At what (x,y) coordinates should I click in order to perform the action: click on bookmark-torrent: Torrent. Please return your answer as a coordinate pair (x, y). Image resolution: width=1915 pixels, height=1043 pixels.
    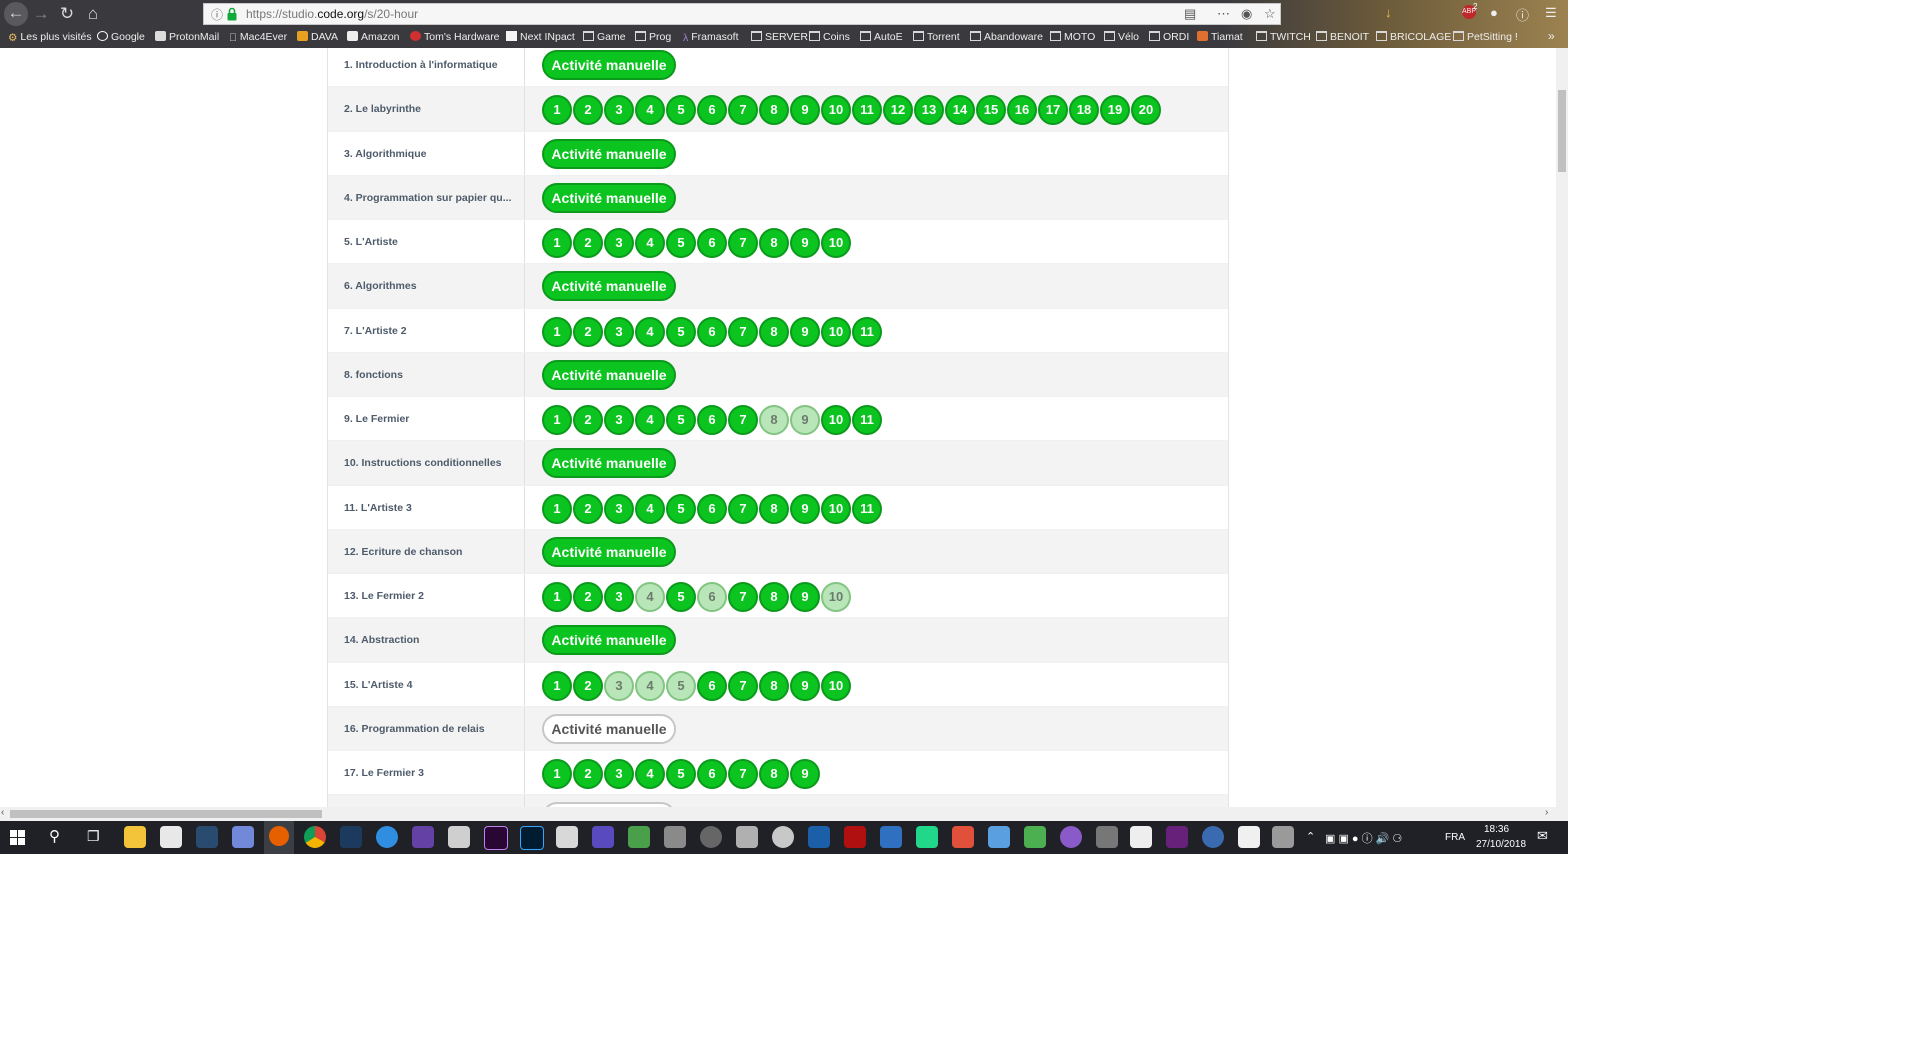
    Looking at the image, I should click on (936, 37).